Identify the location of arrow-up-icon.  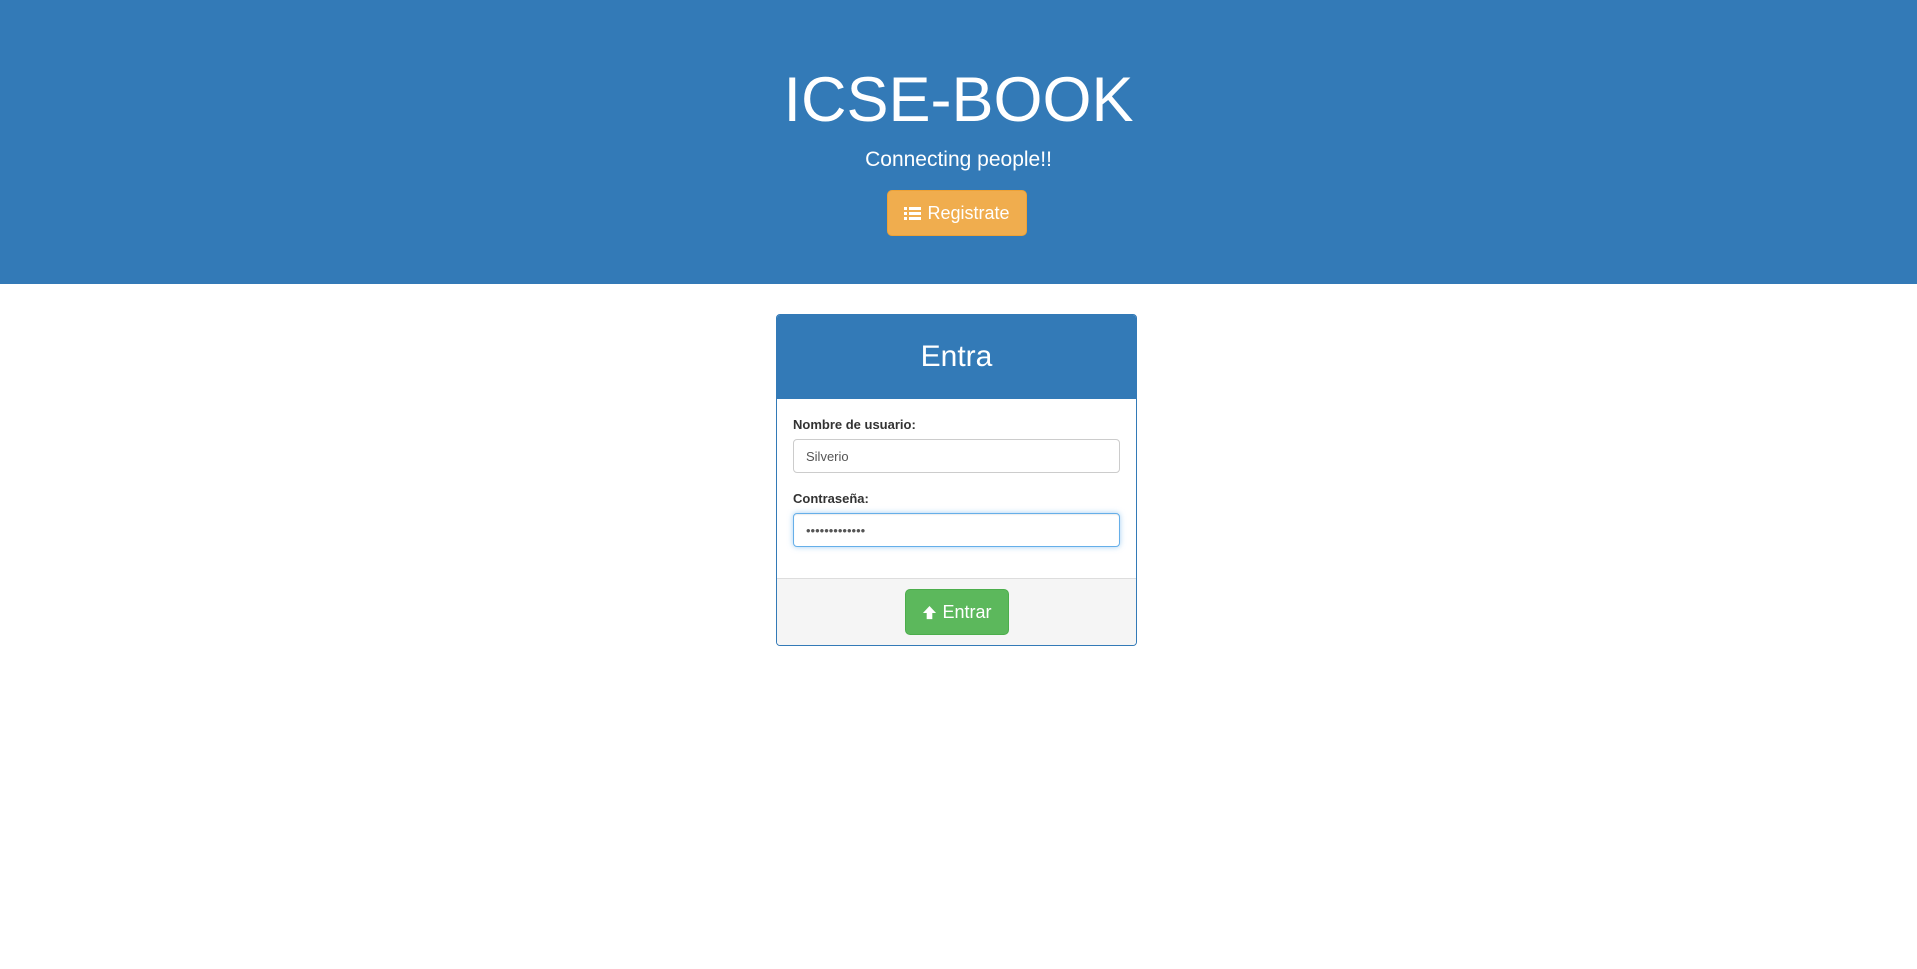
(930, 612).